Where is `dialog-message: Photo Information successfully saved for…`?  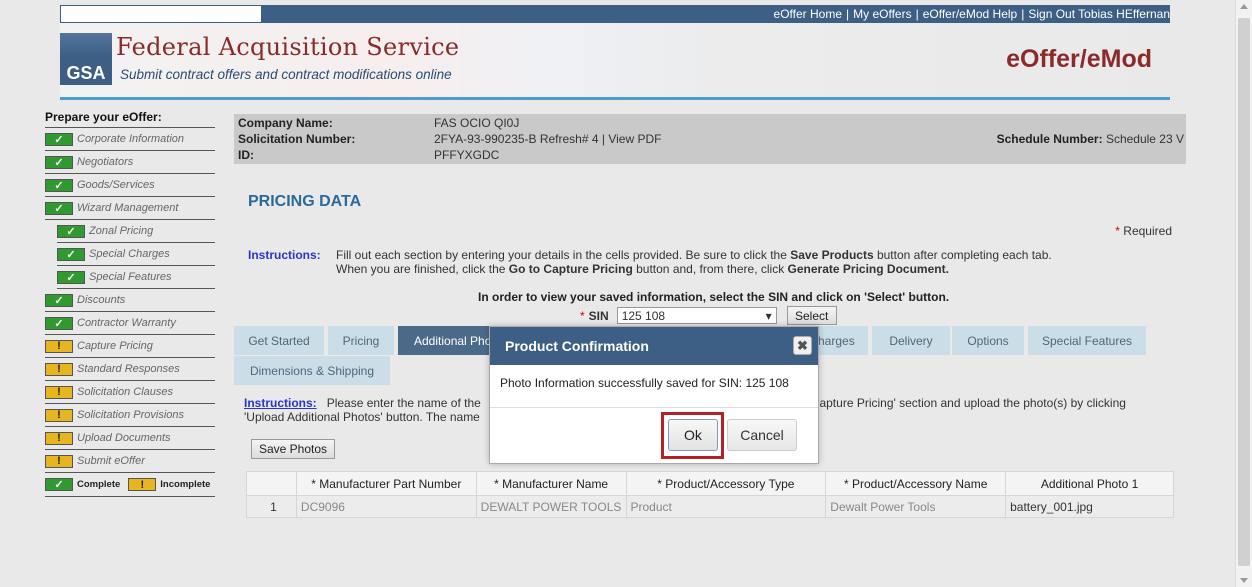 dialog-message: Photo Information successfully saved for… is located at coordinates (654, 386).